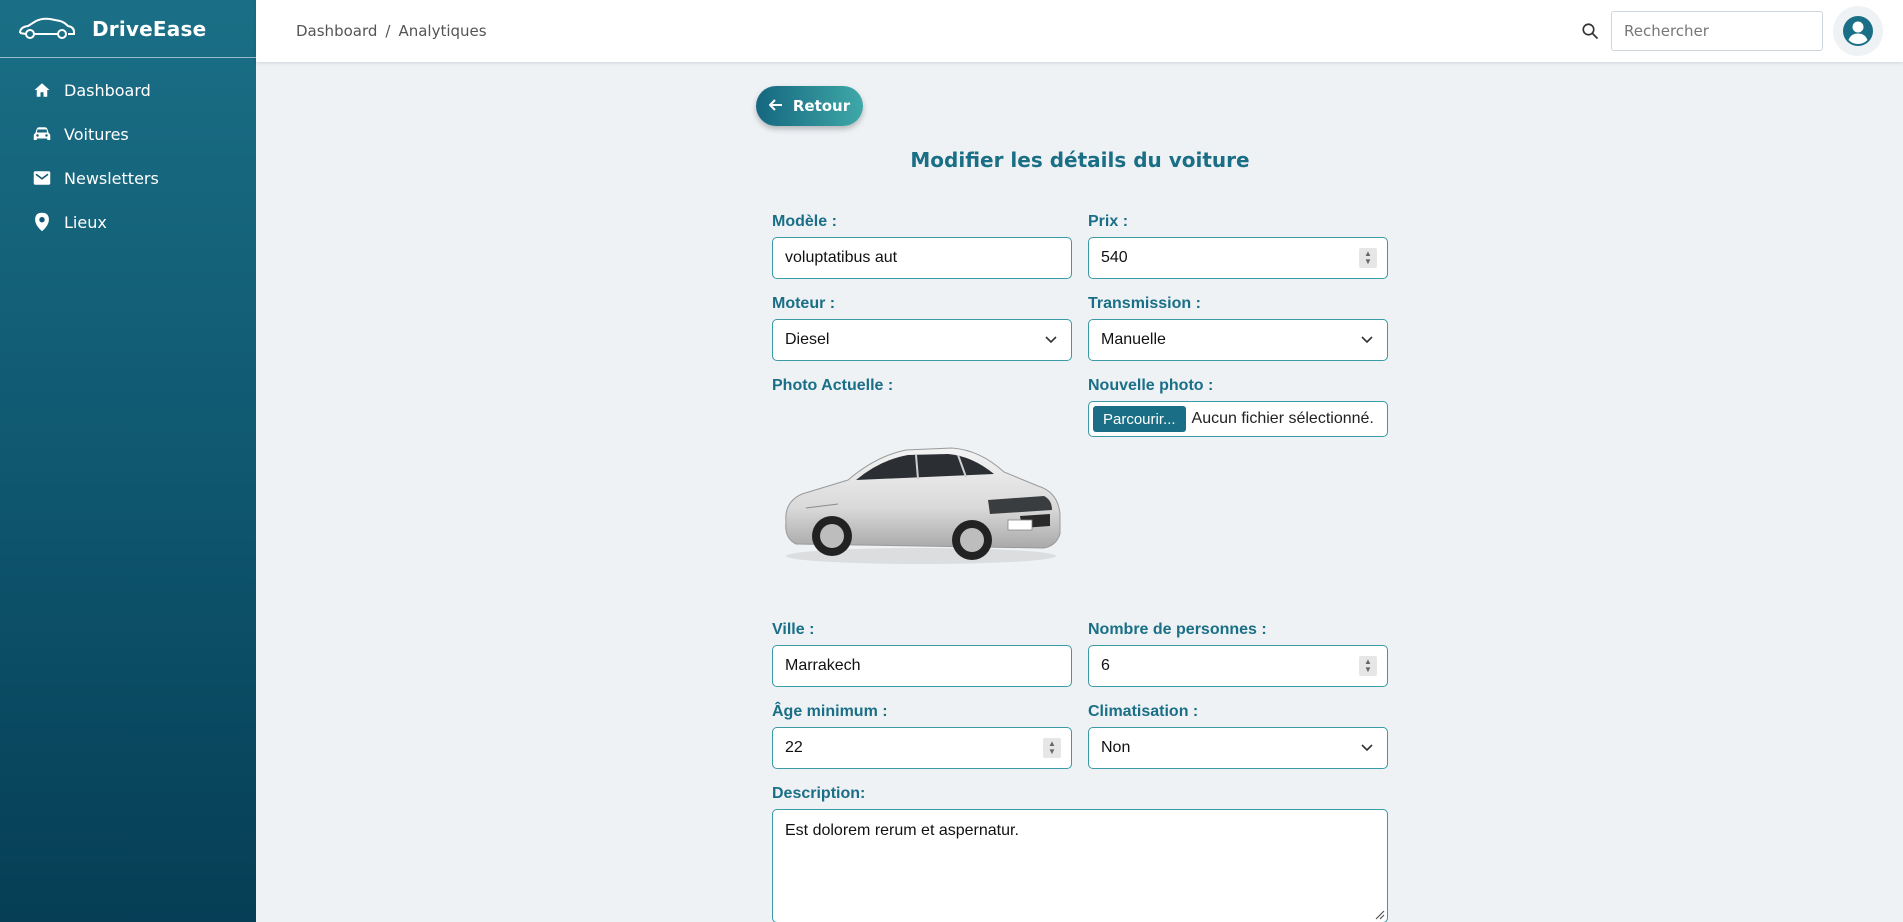  I want to click on sidebar-nav: Dashboard Voitures Newsletters Lieux, so click(128, 151).